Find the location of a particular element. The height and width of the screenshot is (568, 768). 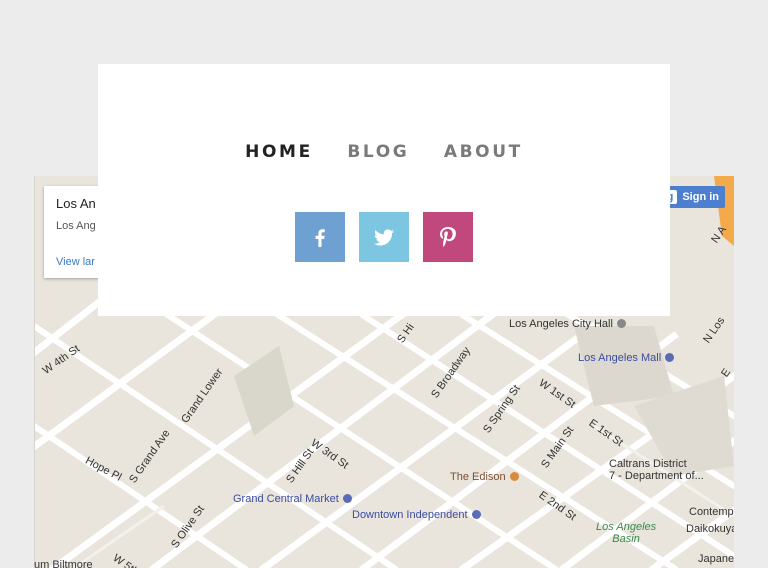

main-nav: HOME BLOG ABOUT is located at coordinates (384, 152).